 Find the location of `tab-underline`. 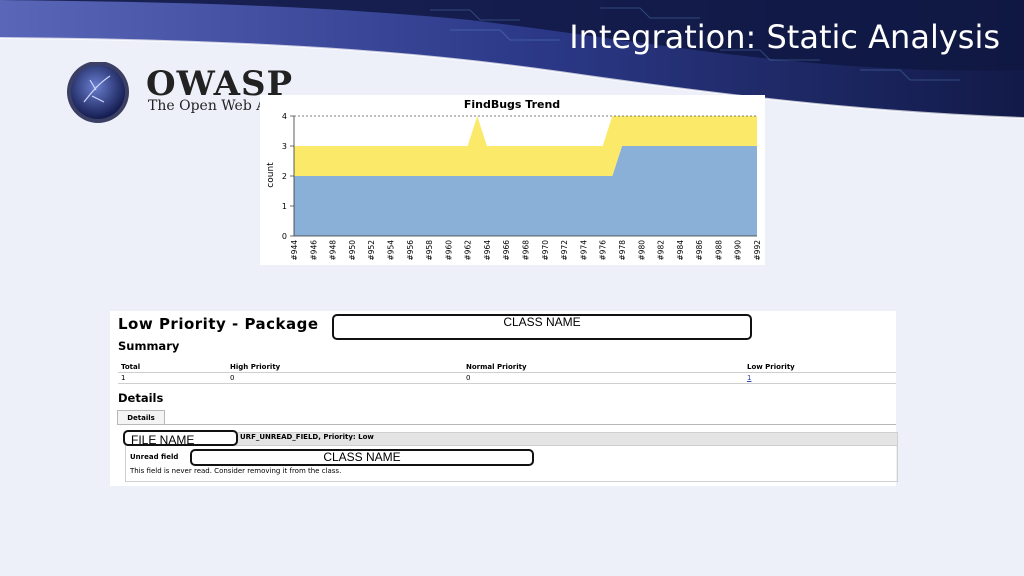

tab-underline is located at coordinates (506, 424).